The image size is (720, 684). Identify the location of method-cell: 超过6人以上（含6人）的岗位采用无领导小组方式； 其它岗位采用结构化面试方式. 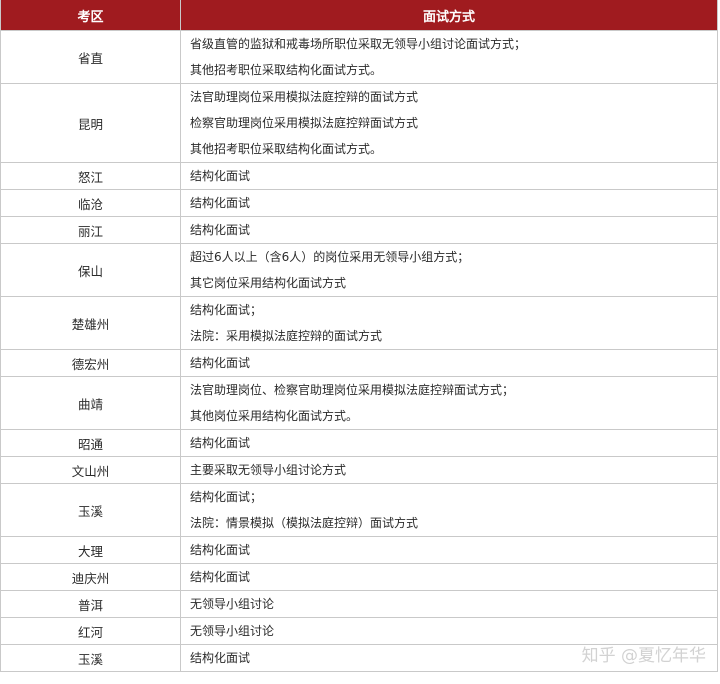
(449, 270).